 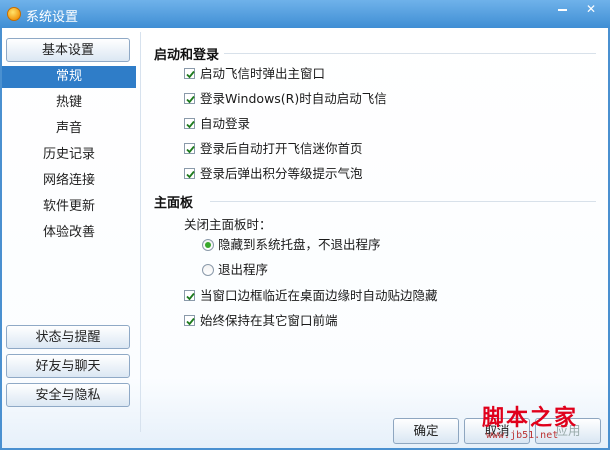 What do you see at coordinates (426, 431) in the screenshot?
I see `ok-button: 确定` at bounding box center [426, 431].